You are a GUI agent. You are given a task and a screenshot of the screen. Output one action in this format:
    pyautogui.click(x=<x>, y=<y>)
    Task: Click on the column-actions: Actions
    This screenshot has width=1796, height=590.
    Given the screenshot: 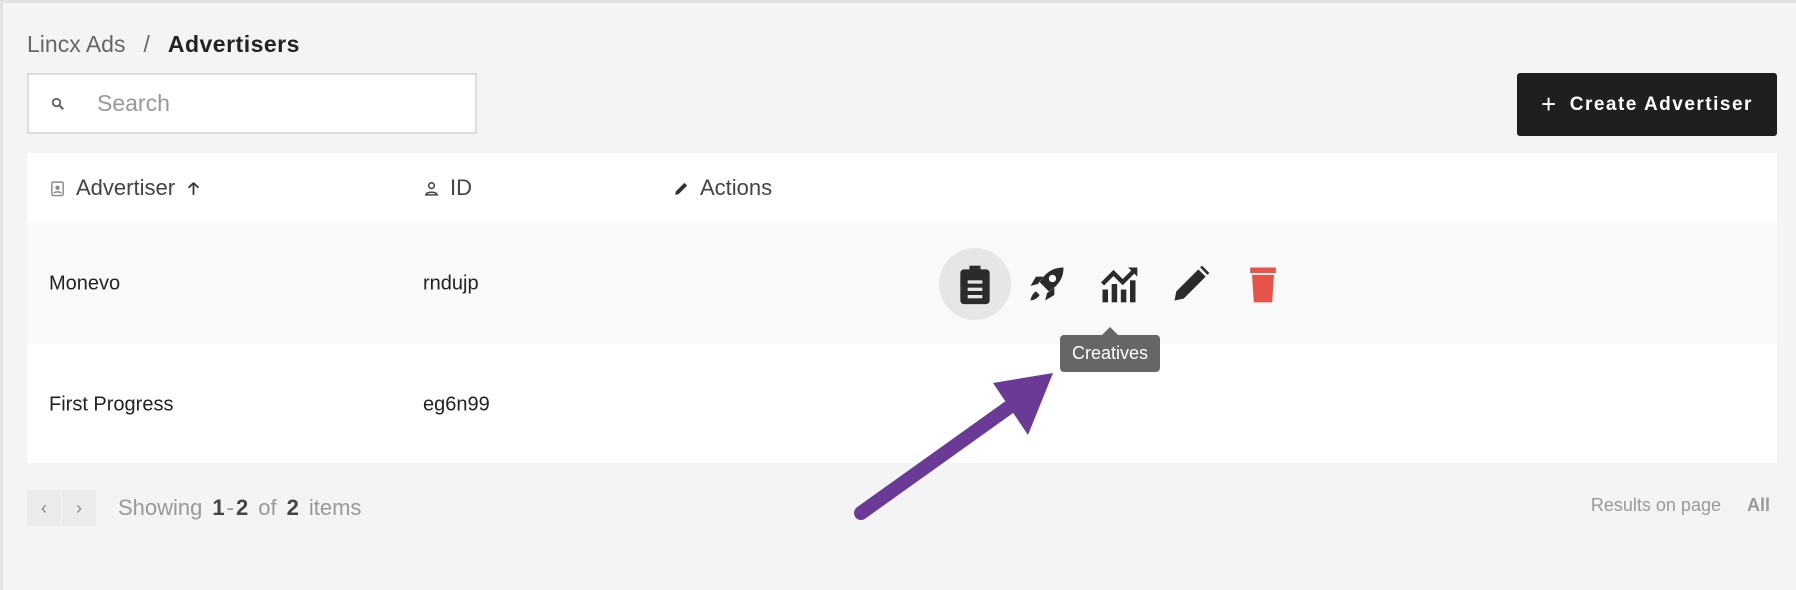 What is the action you would take?
    pyautogui.click(x=722, y=188)
    